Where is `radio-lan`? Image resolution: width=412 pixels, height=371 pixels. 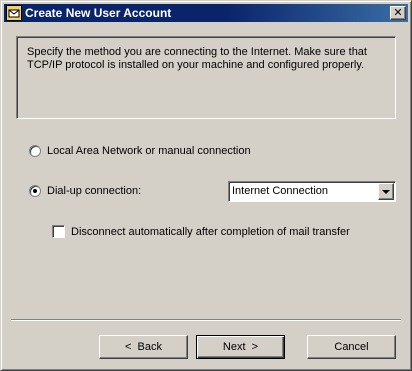
radio-lan is located at coordinates (35, 151).